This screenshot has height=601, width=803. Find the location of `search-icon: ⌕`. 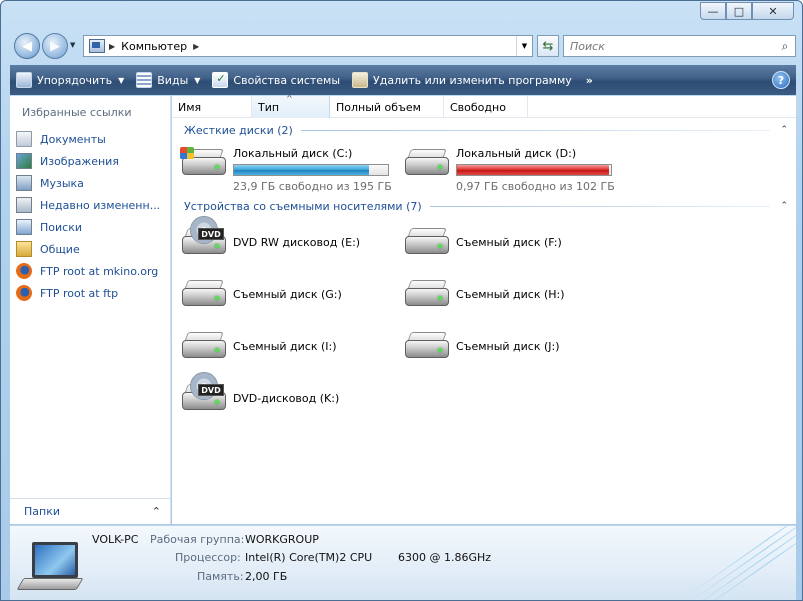

search-icon: ⌕ is located at coordinates (785, 46).